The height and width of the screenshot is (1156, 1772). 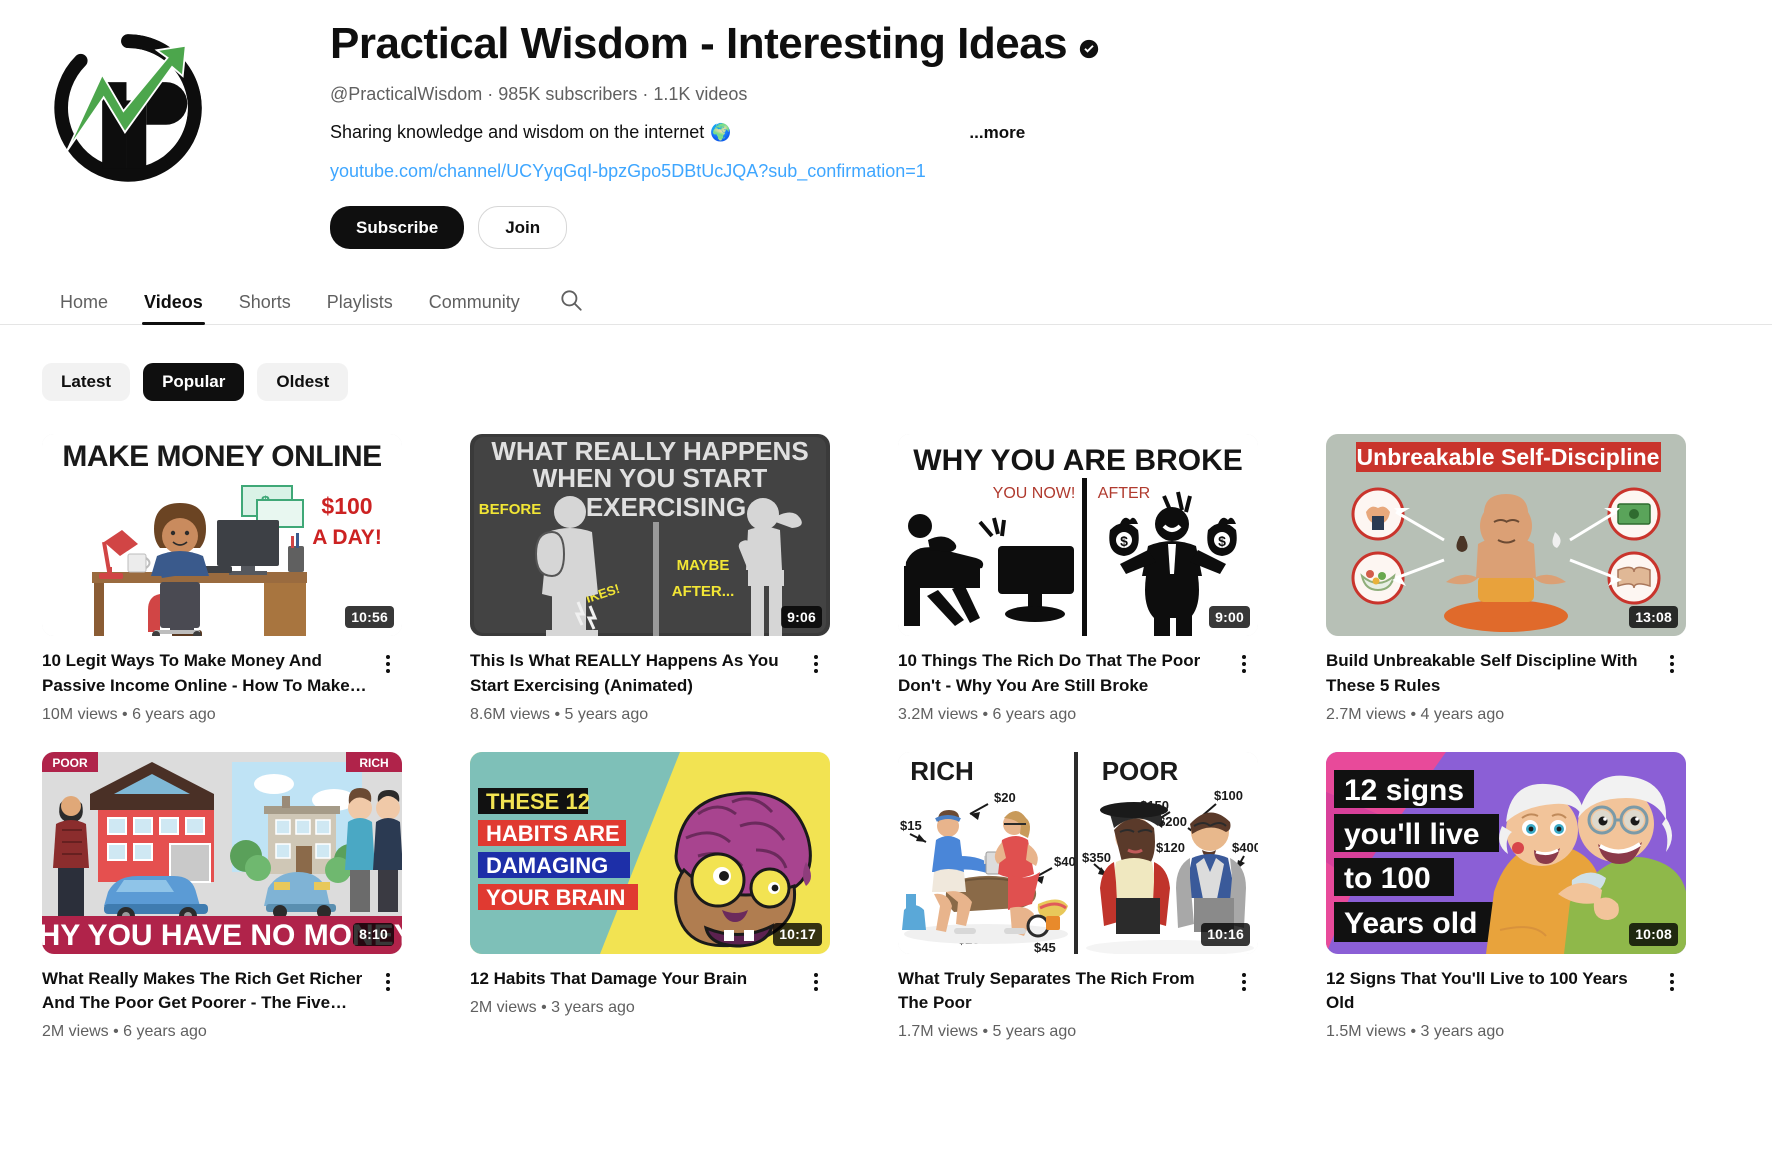 I want to click on tab-shorts: Shorts, so click(x=265, y=308).